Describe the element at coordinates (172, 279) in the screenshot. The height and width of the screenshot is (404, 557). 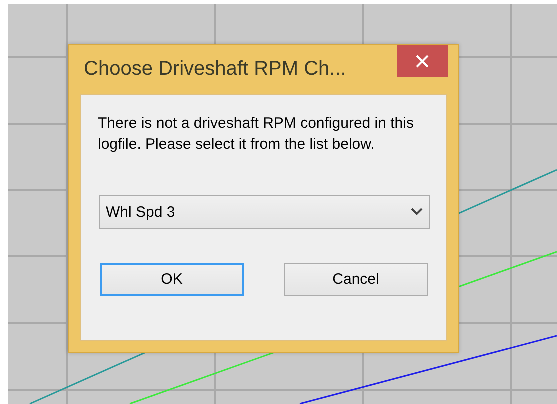
I see `dialog-button: OK` at that location.